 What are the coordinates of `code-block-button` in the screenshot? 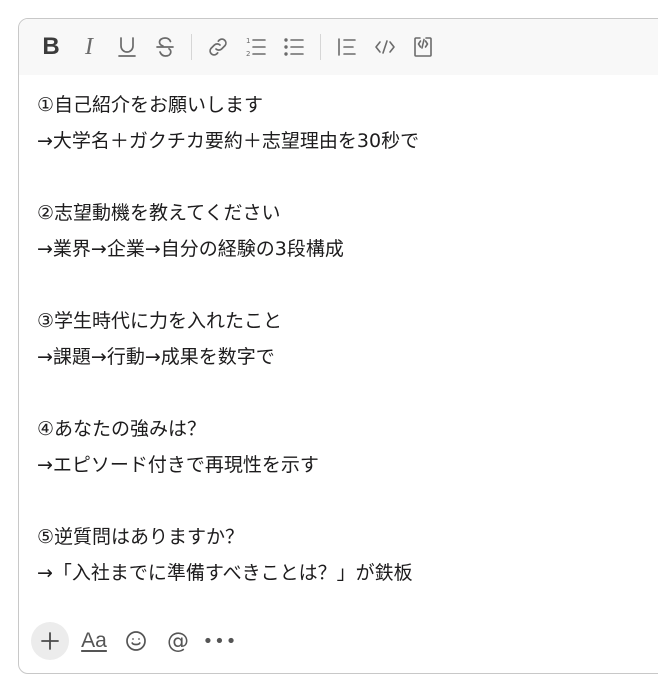 It's located at (423, 47).